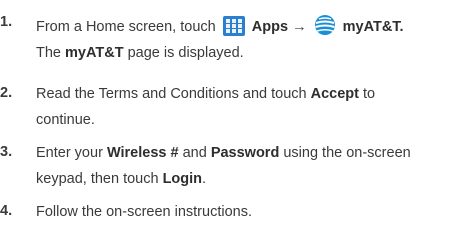  Describe the element at coordinates (69, 153) in the screenshot. I see `step-text: Enter your` at that location.